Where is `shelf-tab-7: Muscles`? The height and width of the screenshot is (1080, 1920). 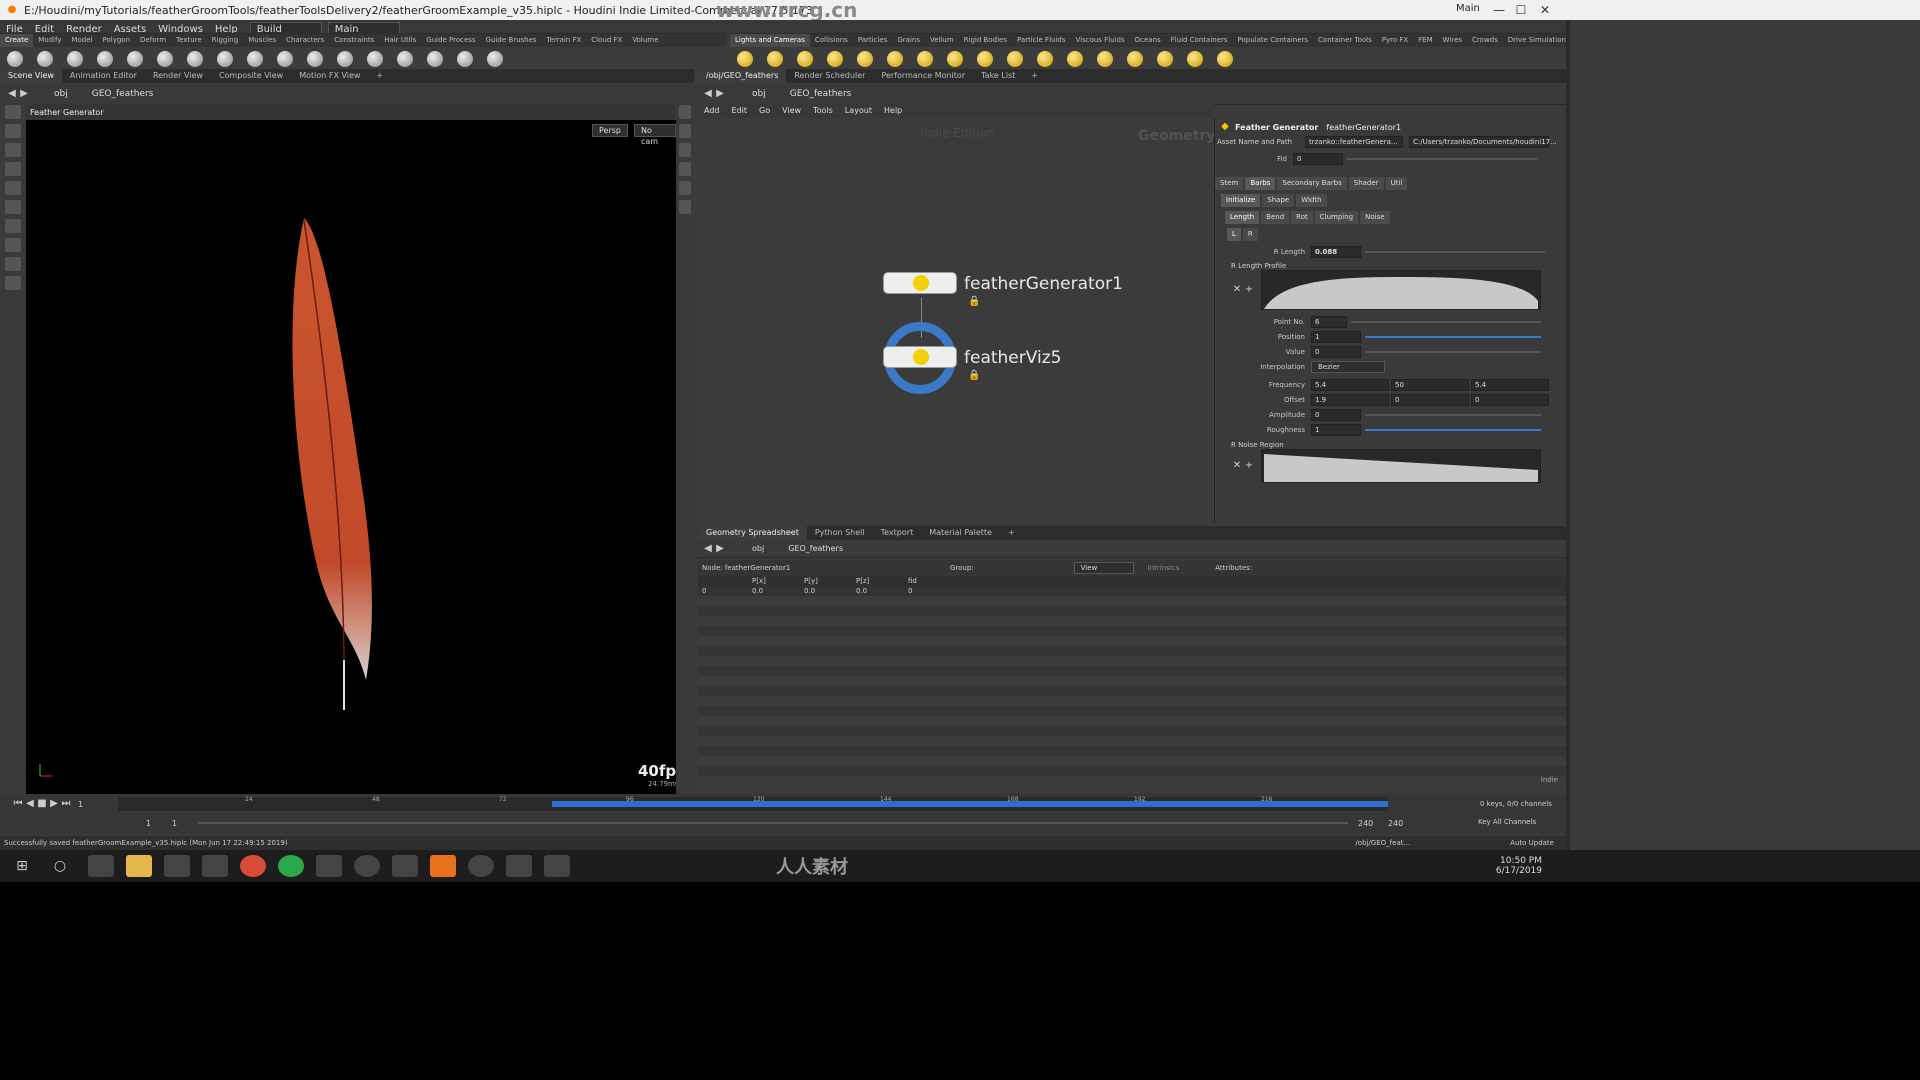 shelf-tab-7: Muscles is located at coordinates (262, 40).